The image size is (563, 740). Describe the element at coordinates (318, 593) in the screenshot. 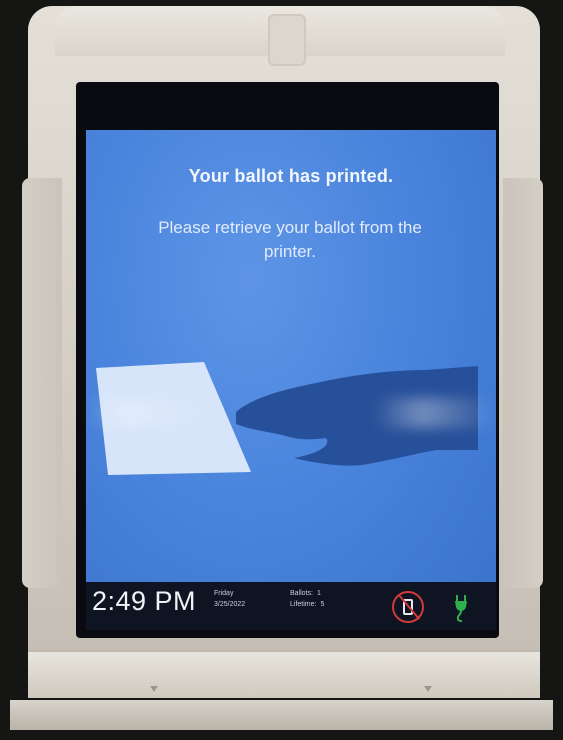

I see `ballots-value: 1` at that location.